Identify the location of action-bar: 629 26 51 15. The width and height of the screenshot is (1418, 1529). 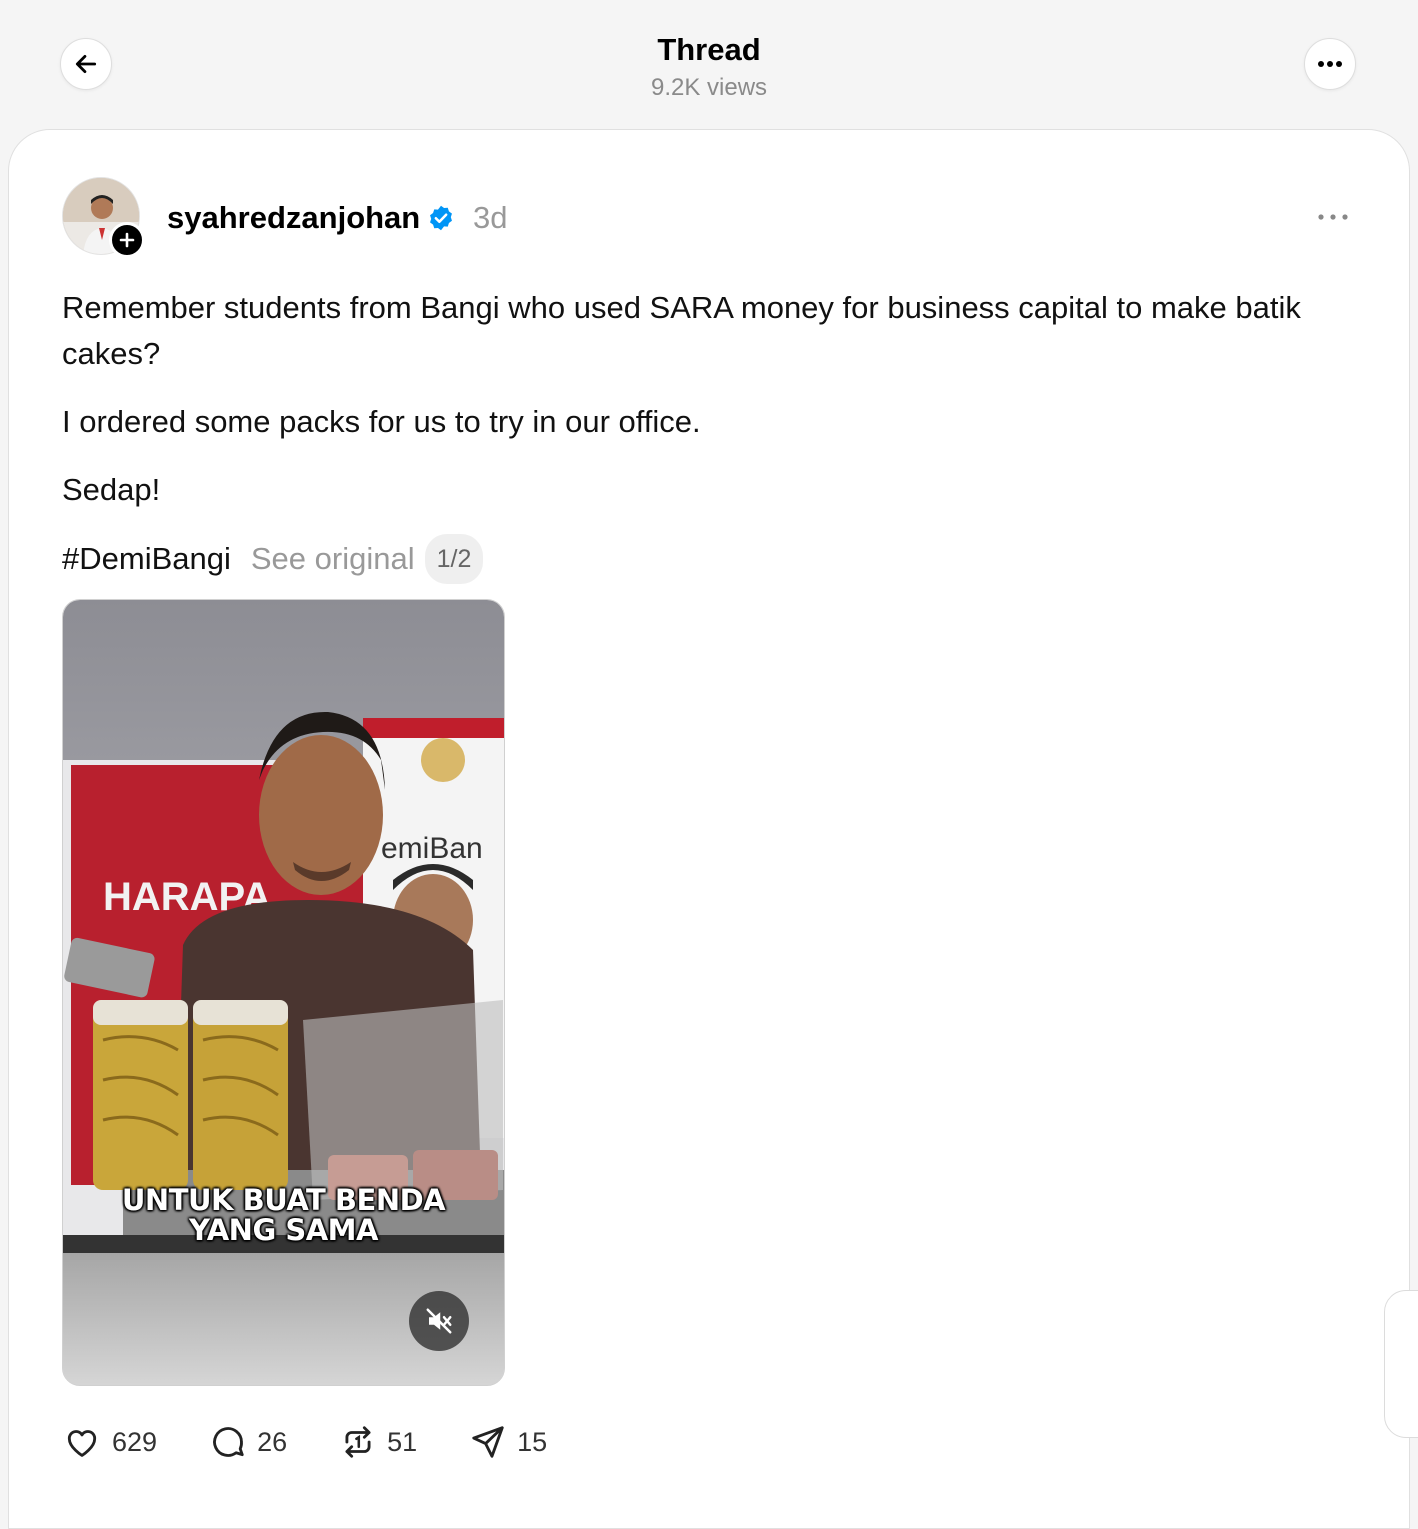
(330, 1442).